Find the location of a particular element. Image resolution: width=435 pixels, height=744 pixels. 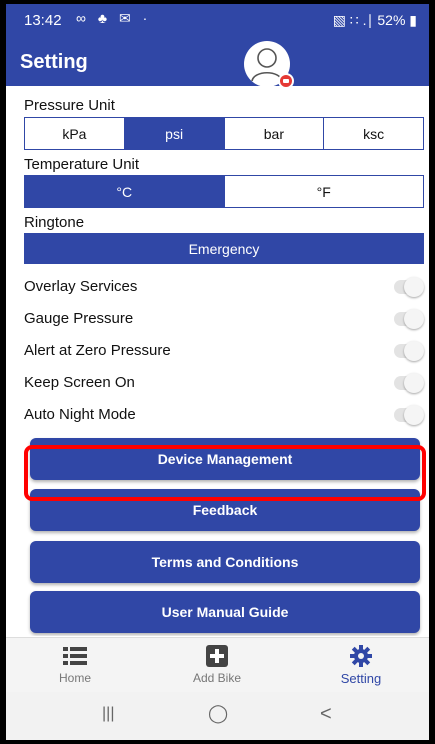

terms-conditions-button: Terms and Conditions is located at coordinates (225, 562).